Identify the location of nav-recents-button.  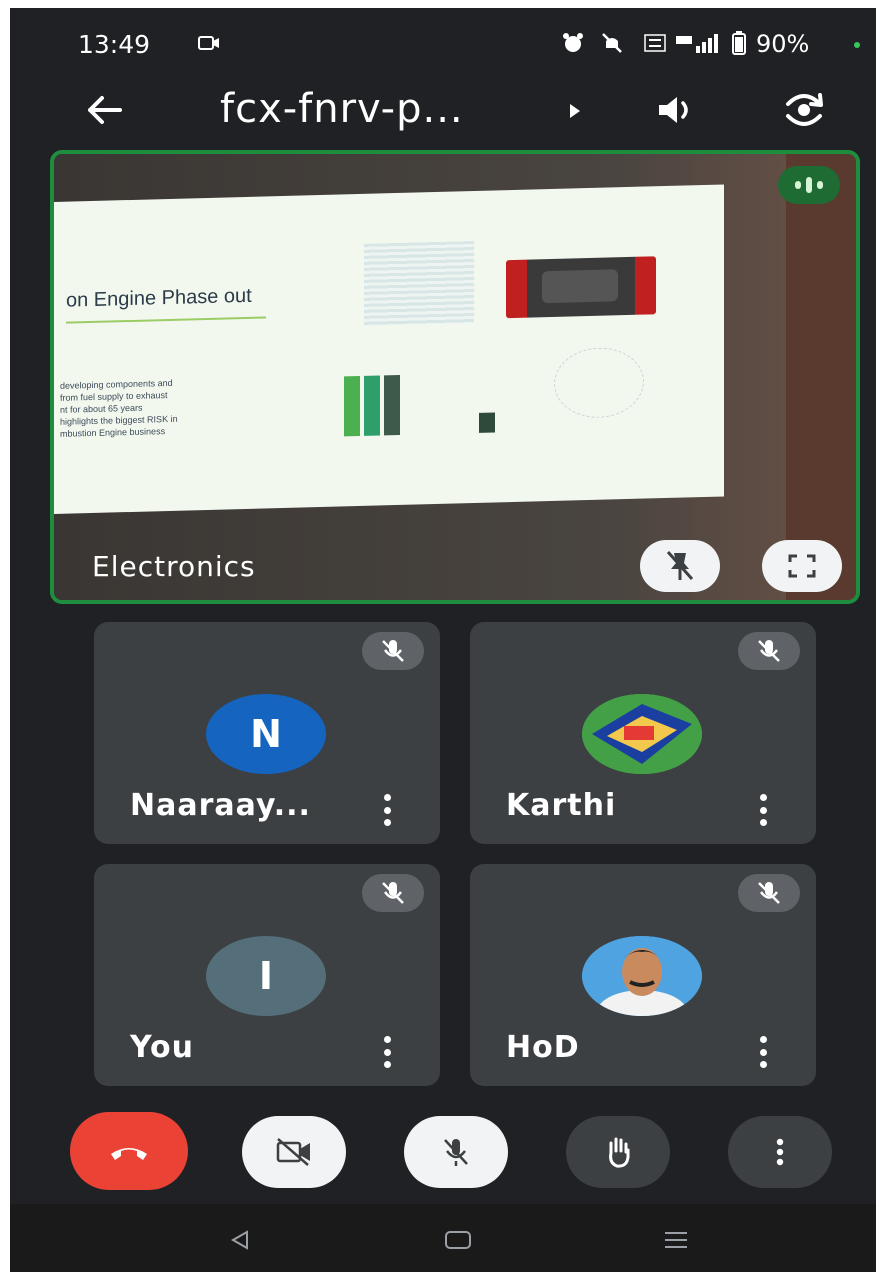
(676, 1240).